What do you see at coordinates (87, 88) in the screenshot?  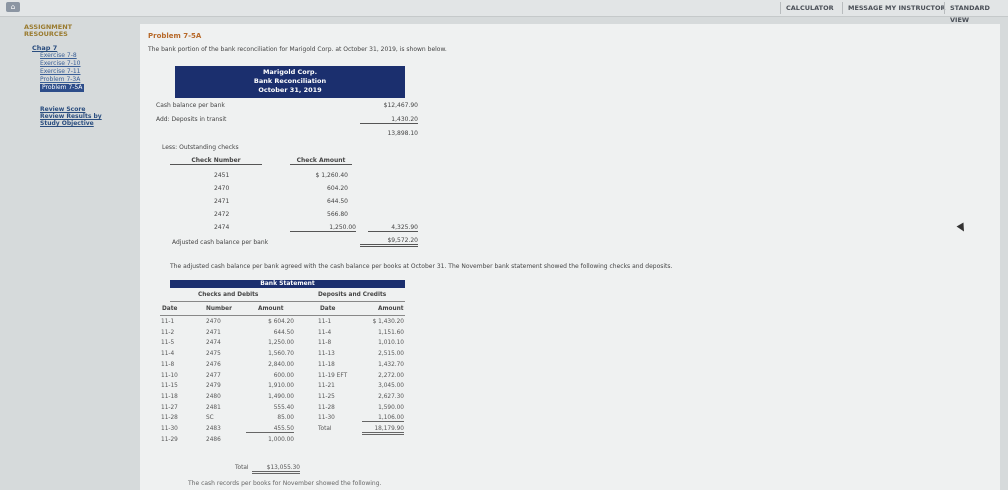 I see `sidebar-item-problem-7-5a: Problem 7-5A` at bounding box center [87, 88].